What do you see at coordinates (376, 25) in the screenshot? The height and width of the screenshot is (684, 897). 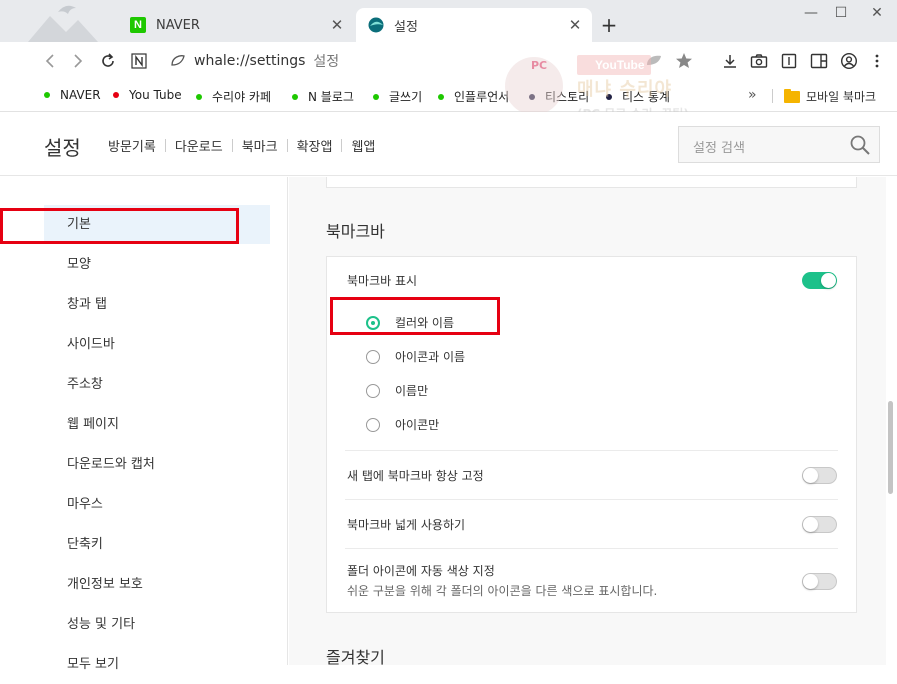 I see `whale-icon` at bounding box center [376, 25].